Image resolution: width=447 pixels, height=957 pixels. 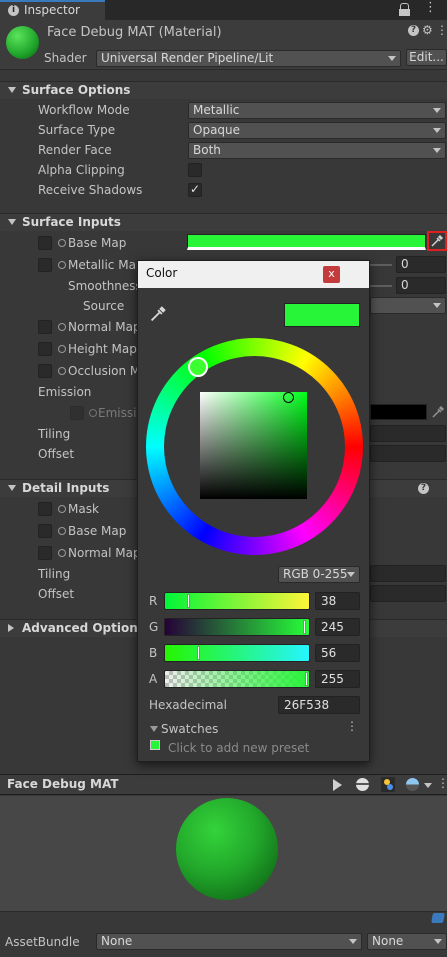 I want to click on occlusion-map-label: Occlusion M, so click(x=104, y=371).